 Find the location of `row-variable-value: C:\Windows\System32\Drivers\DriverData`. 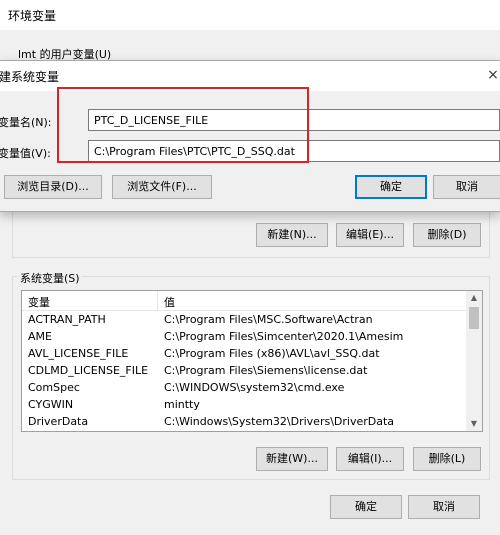

row-variable-value: C:\Windows\System32\Drivers\DriverData is located at coordinates (279, 421).